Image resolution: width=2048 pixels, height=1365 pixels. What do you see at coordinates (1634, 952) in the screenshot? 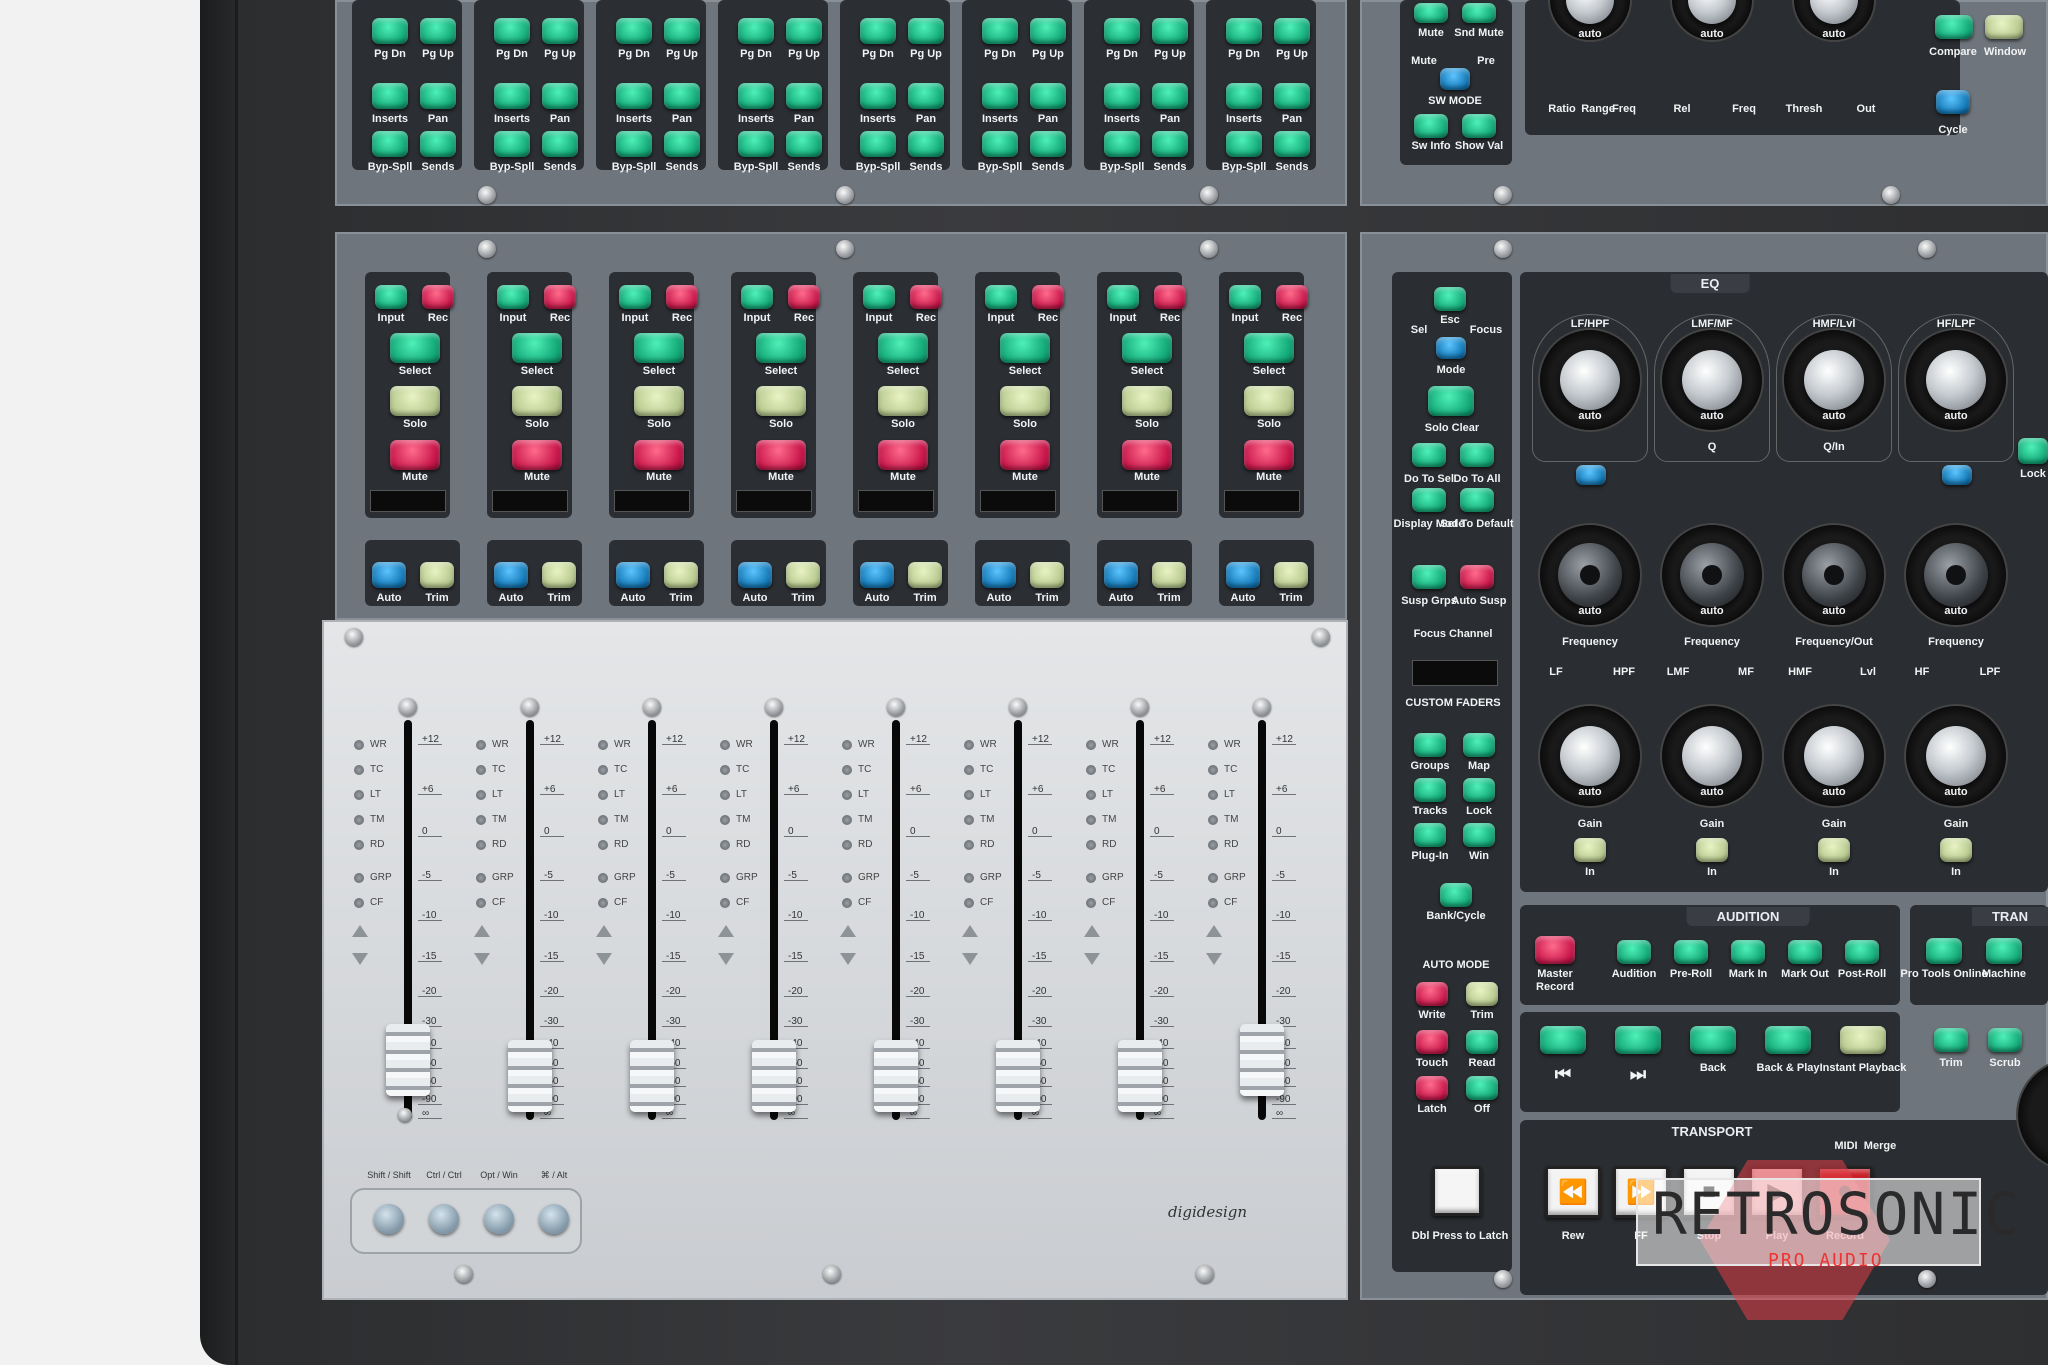
I see `audition-button` at bounding box center [1634, 952].